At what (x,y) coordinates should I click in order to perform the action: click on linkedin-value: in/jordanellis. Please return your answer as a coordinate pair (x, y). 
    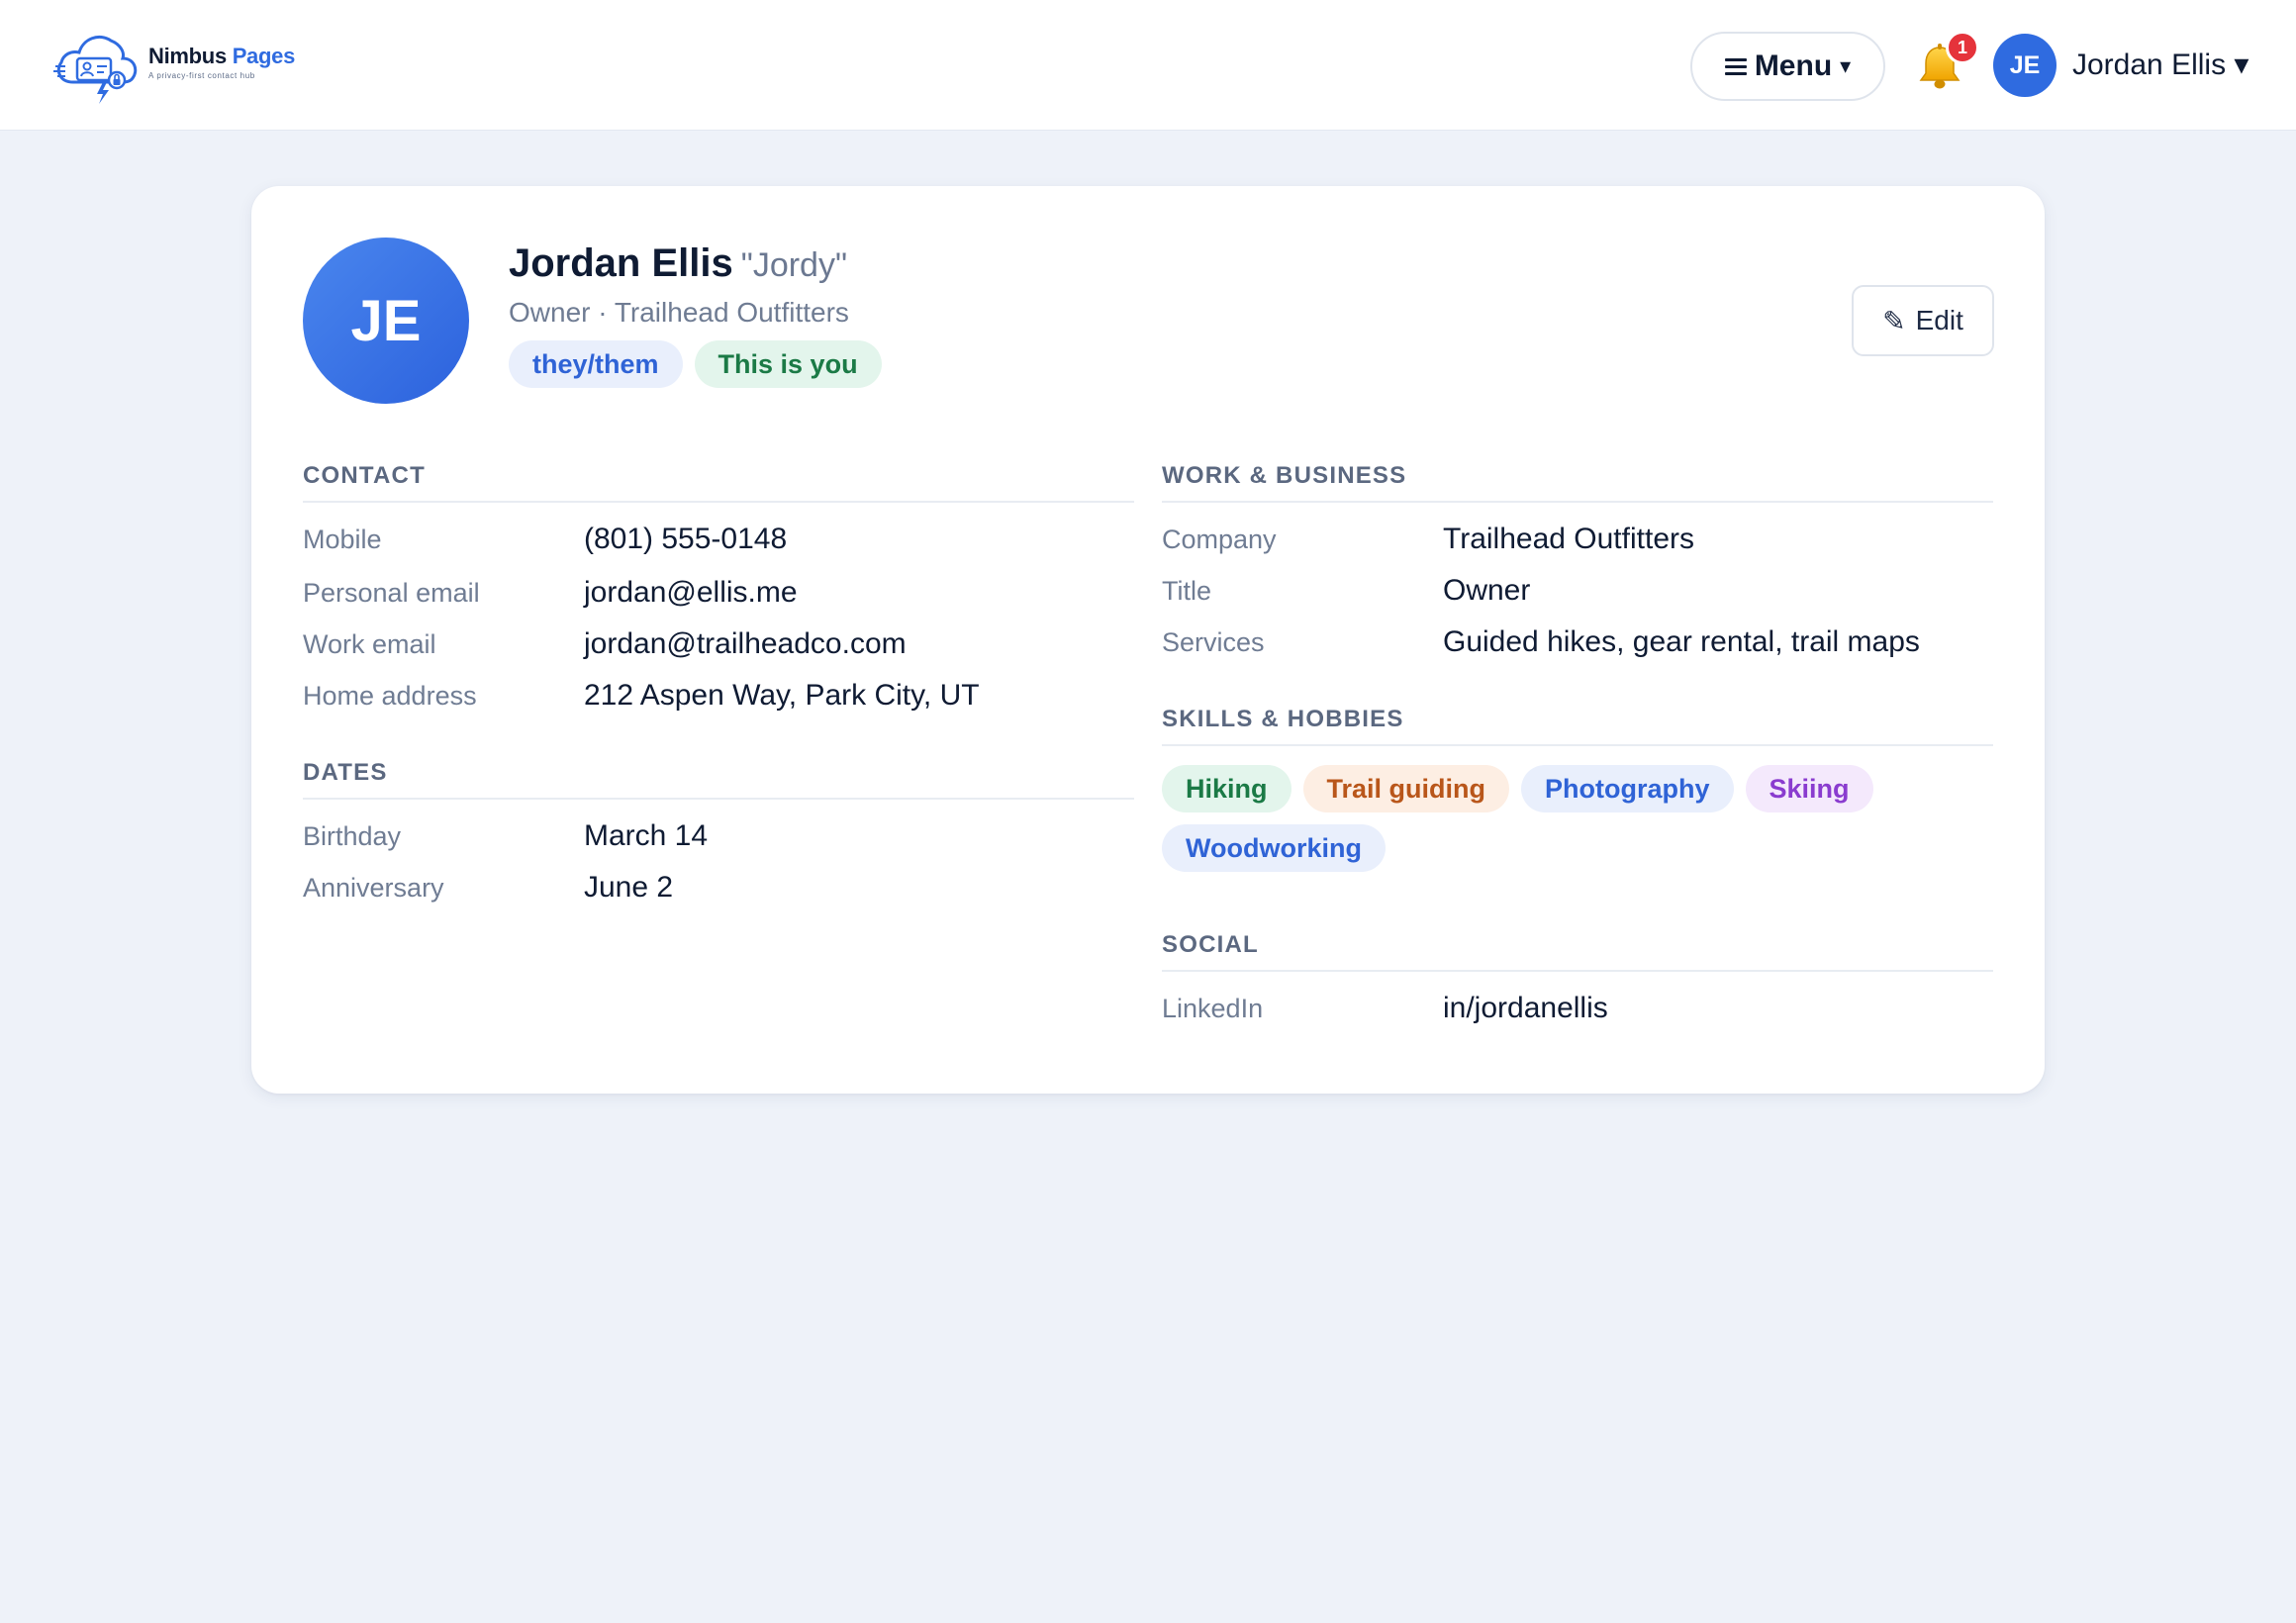
    Looking at the image, I should click on (1525, 1008).